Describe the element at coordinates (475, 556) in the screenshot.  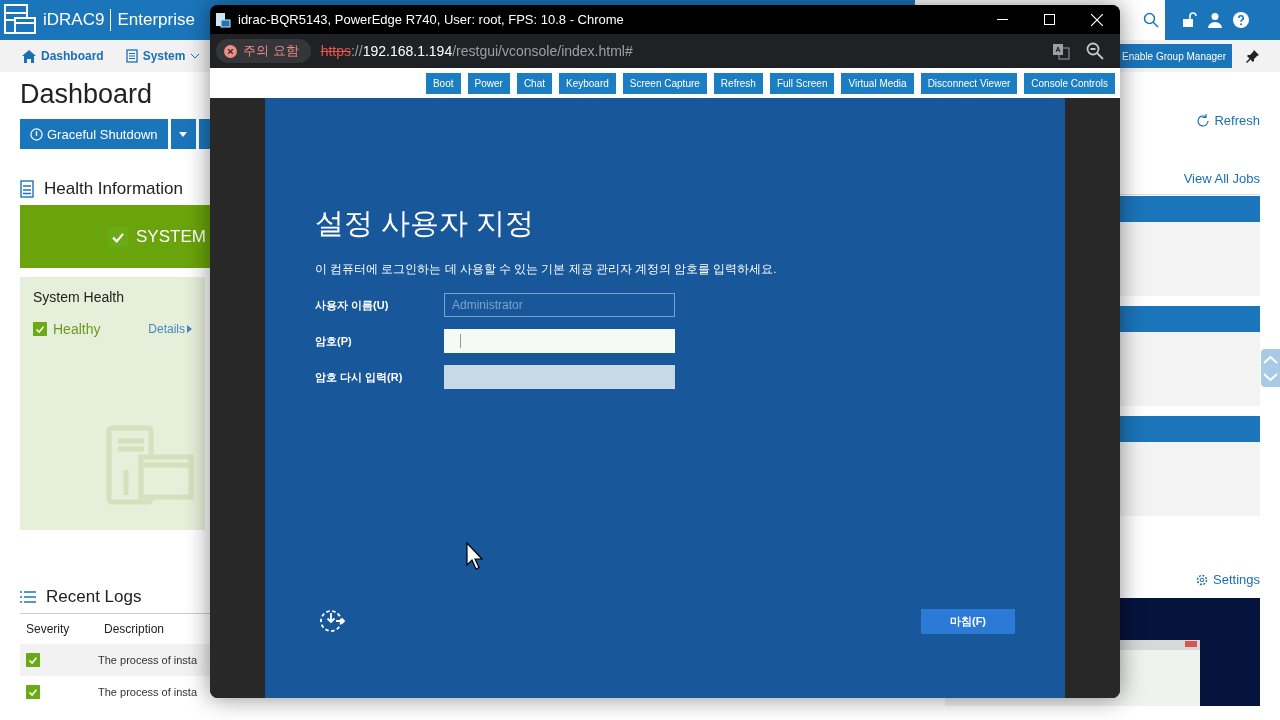
I see `cursor-icon` at that location.